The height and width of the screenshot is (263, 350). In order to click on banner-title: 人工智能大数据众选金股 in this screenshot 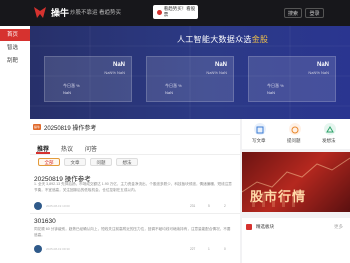, I will do `click(222, 39)`.